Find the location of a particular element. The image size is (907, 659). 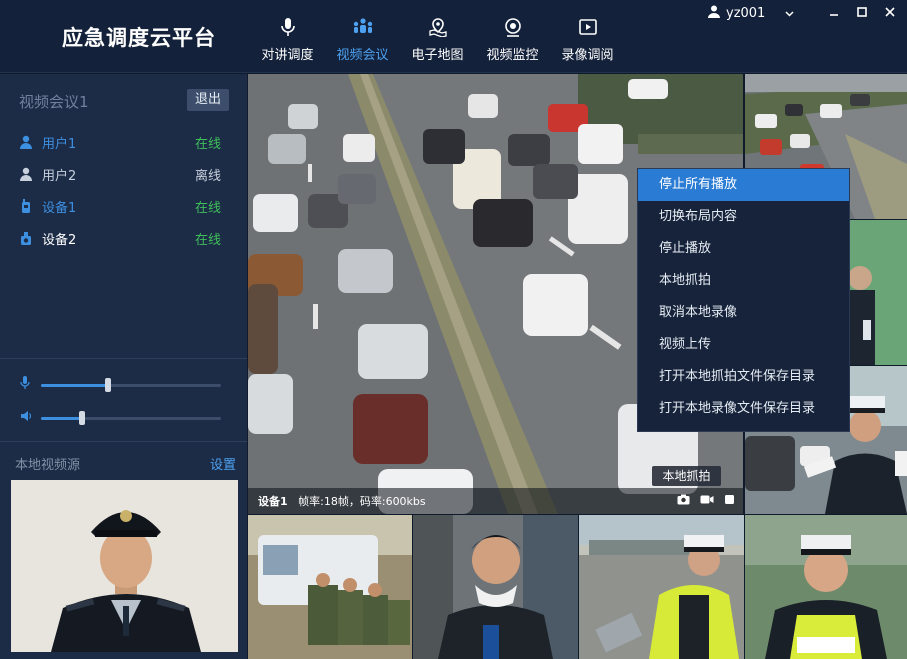

conference-title: 视频会议1 is located at coordinates (54, 102).